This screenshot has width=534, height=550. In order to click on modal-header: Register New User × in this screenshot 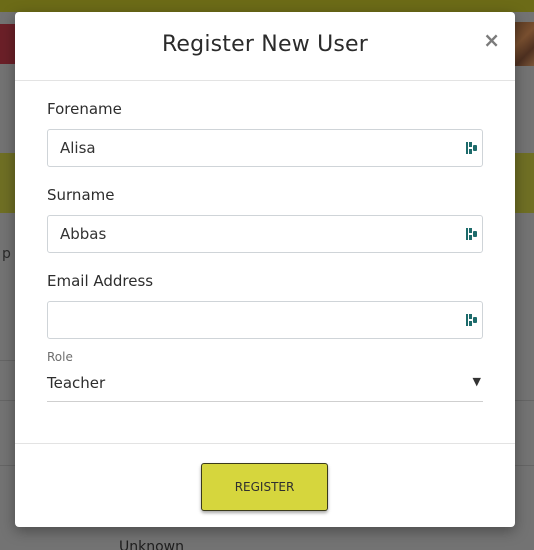, I will do `click(265, 46)`.